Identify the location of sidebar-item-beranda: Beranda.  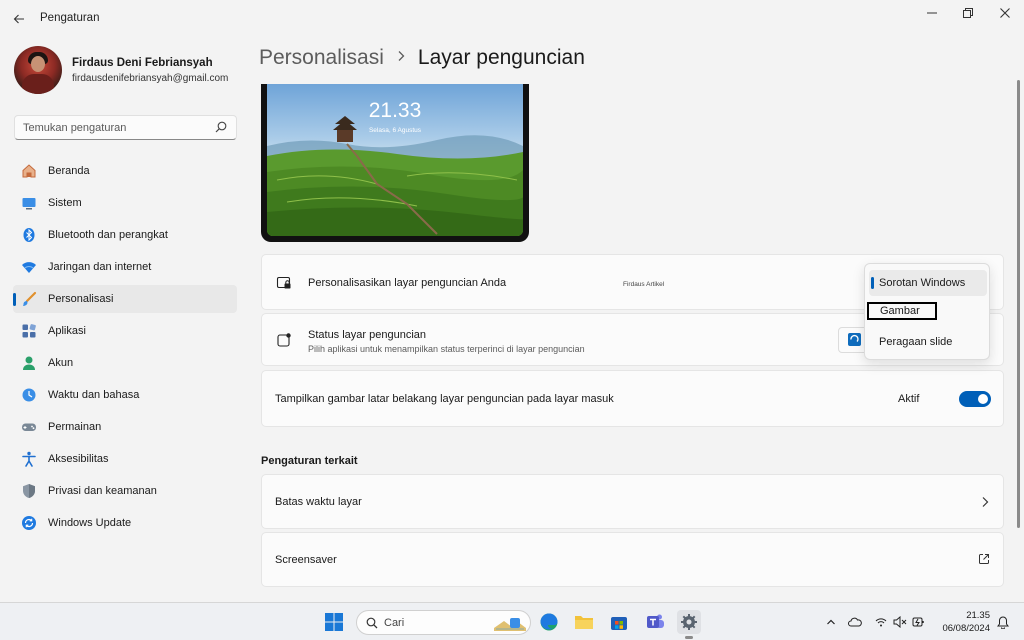
(125, 171).